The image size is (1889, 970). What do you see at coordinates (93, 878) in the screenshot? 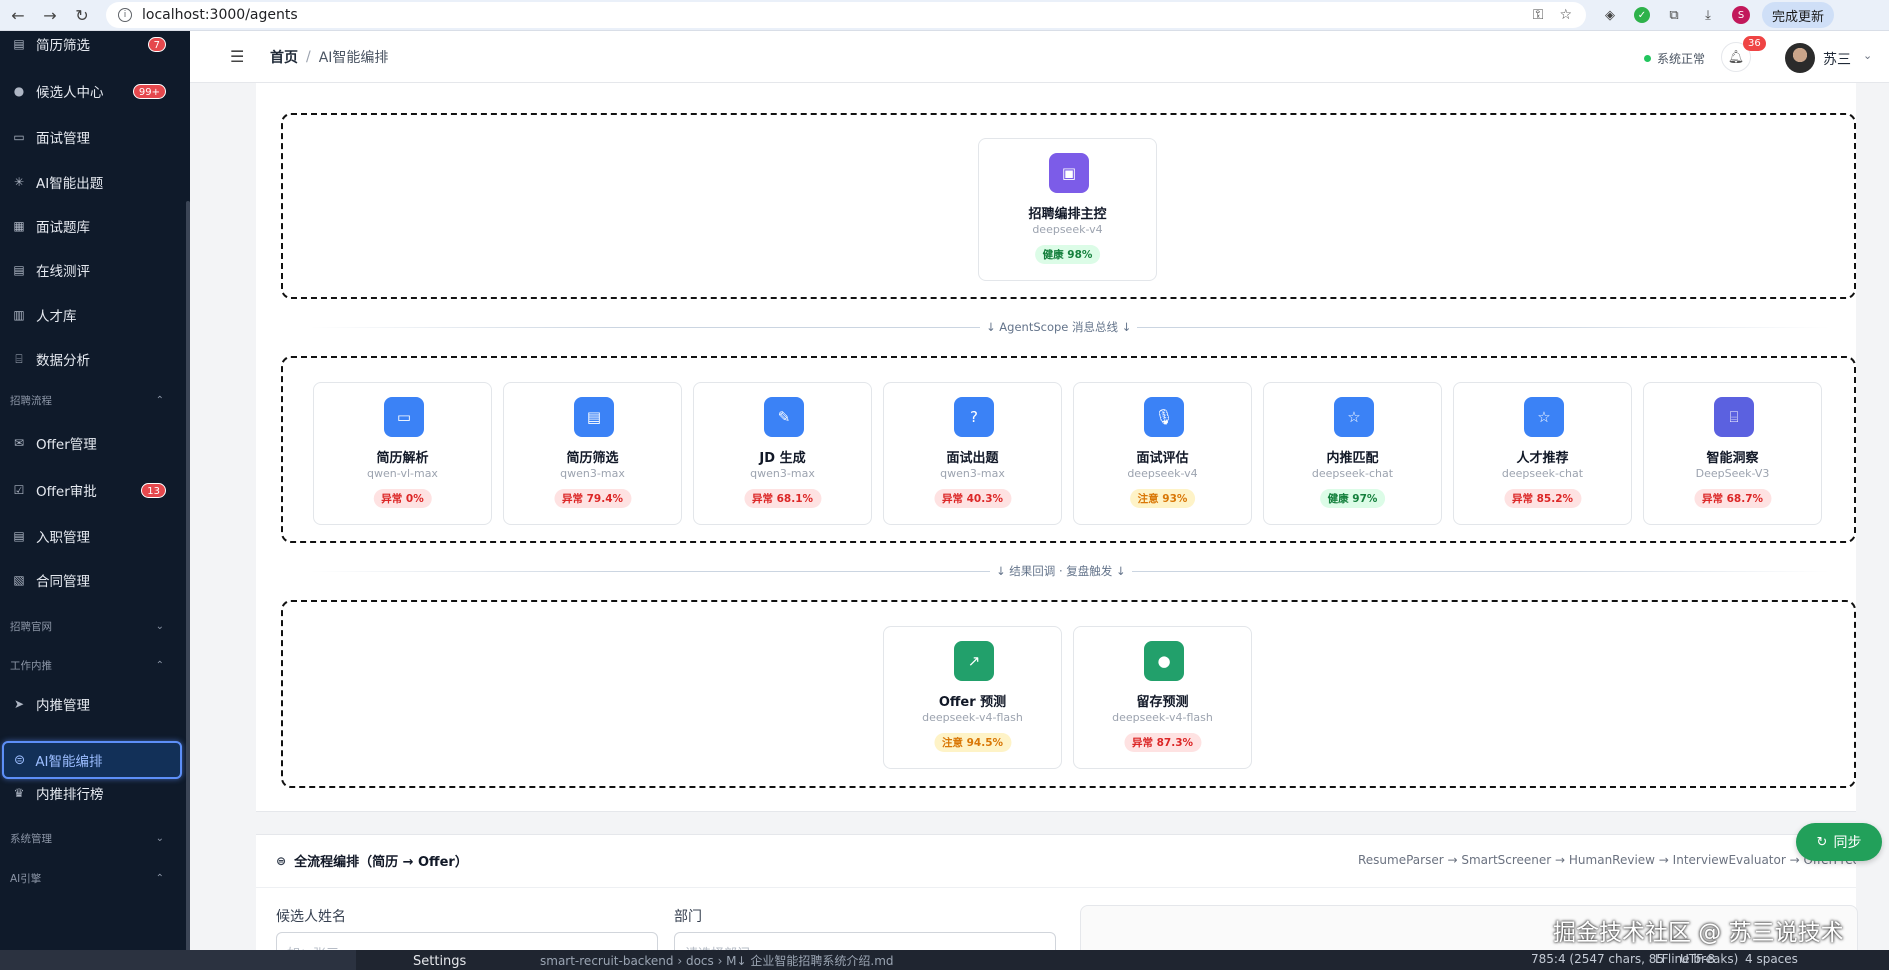
I see `sidebar-group-header: AI引擎 ⌃` at bounding box center [93, 878].